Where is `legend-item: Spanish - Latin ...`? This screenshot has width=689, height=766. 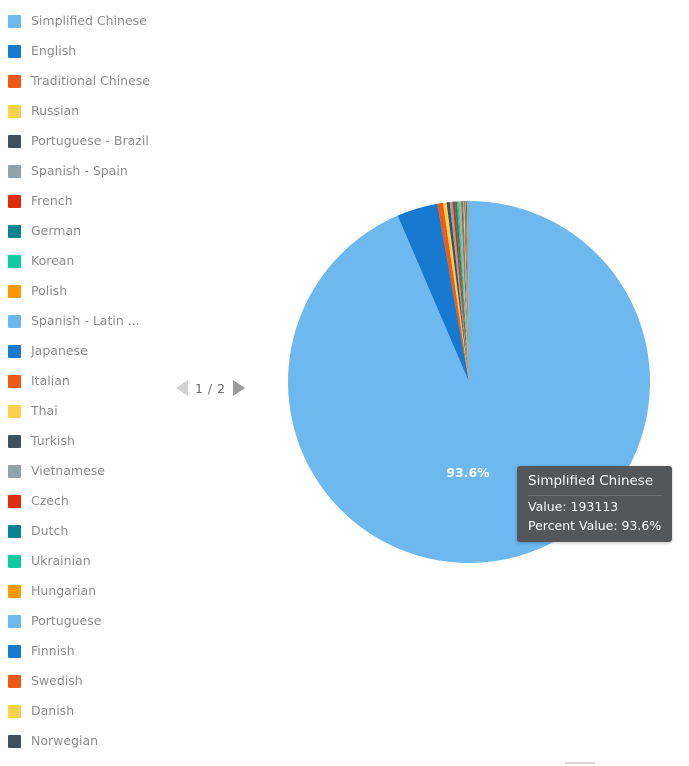
legend-item: Spanish - Latin ... is located at coordinates (74, 321).